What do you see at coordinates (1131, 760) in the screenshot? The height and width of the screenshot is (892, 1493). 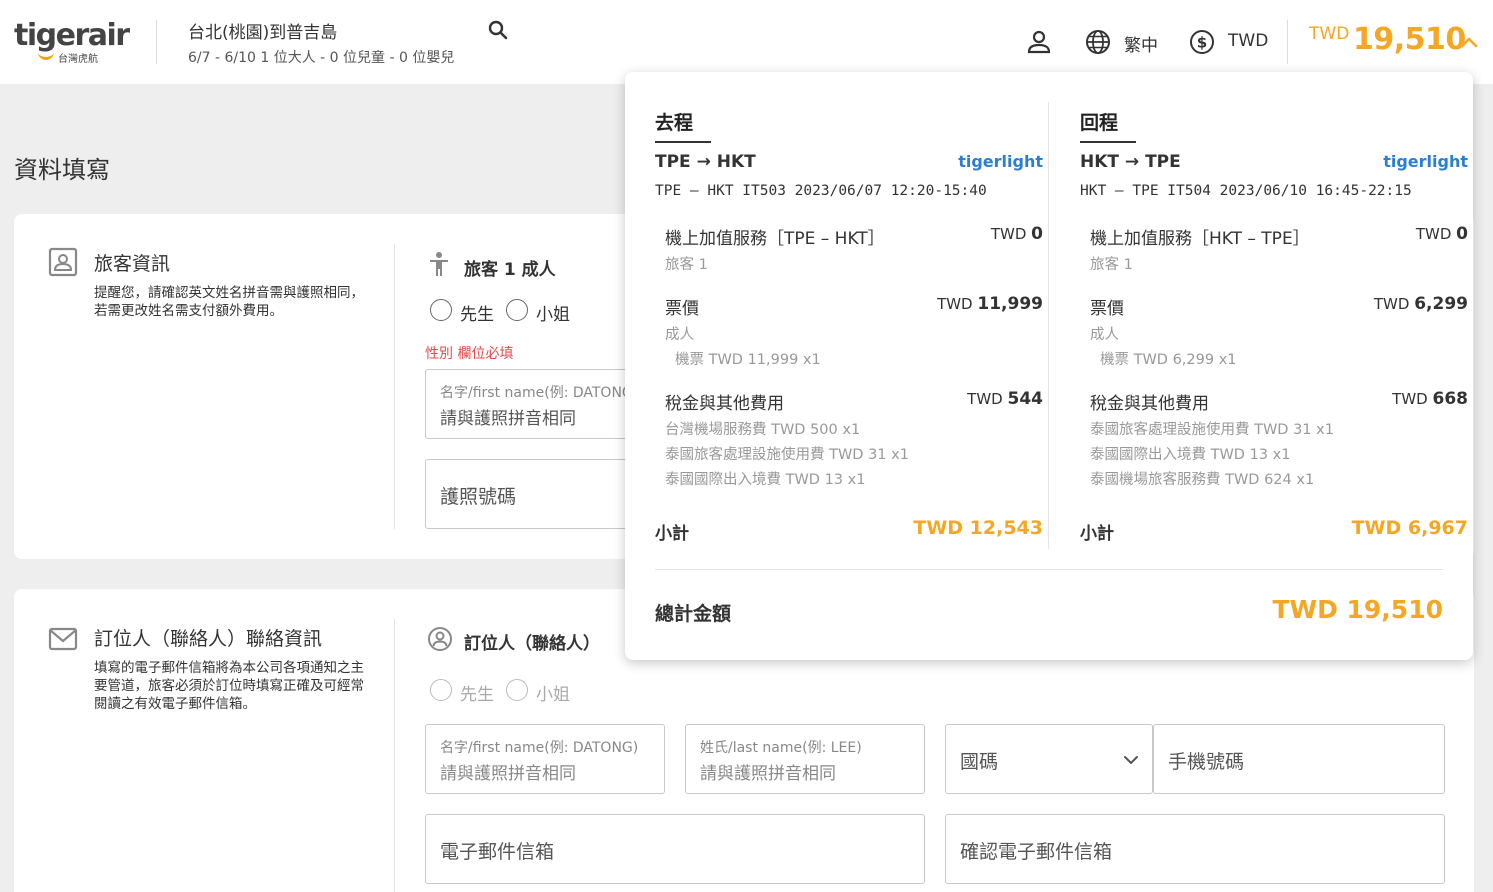 I see `chevron-down-icon` at bounding box center [1131, 760].